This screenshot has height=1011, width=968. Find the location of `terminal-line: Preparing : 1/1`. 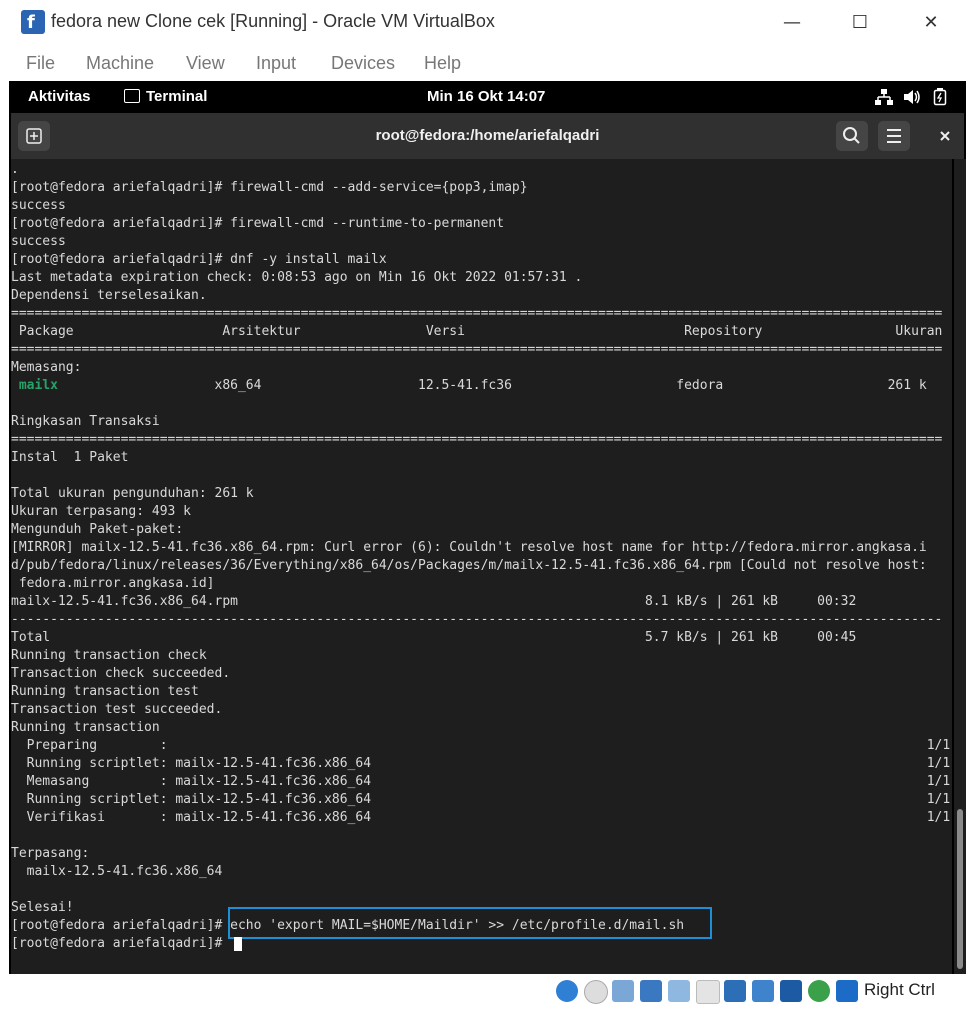

terminal-line: Preparing : 1/1 is located at coordinates (481, 745).